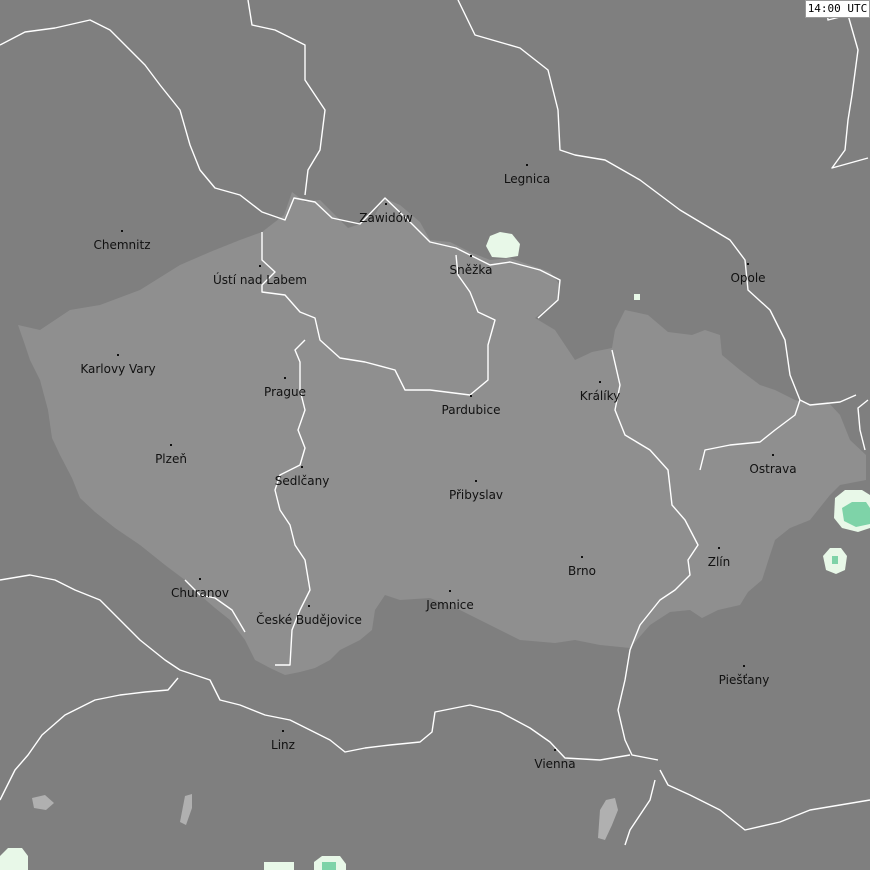  What do you see at coordinates (837, 9) in the screenshot?
I see `timestamp-label: 14:00 UTC` at bounding box center [837, 9].